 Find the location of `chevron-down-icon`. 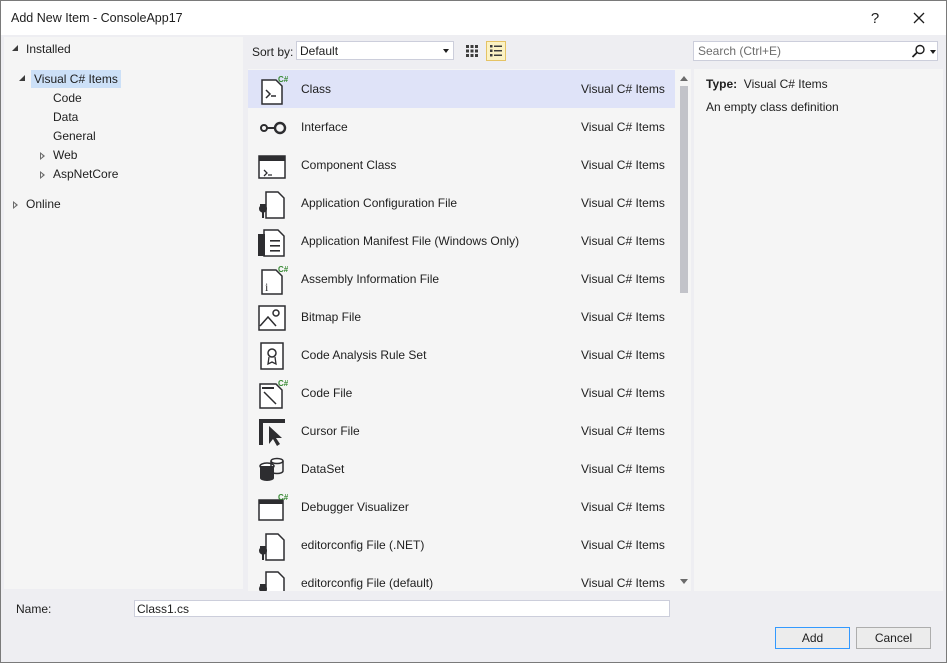

chevron-down-icon is located at coordinates (446, 51).